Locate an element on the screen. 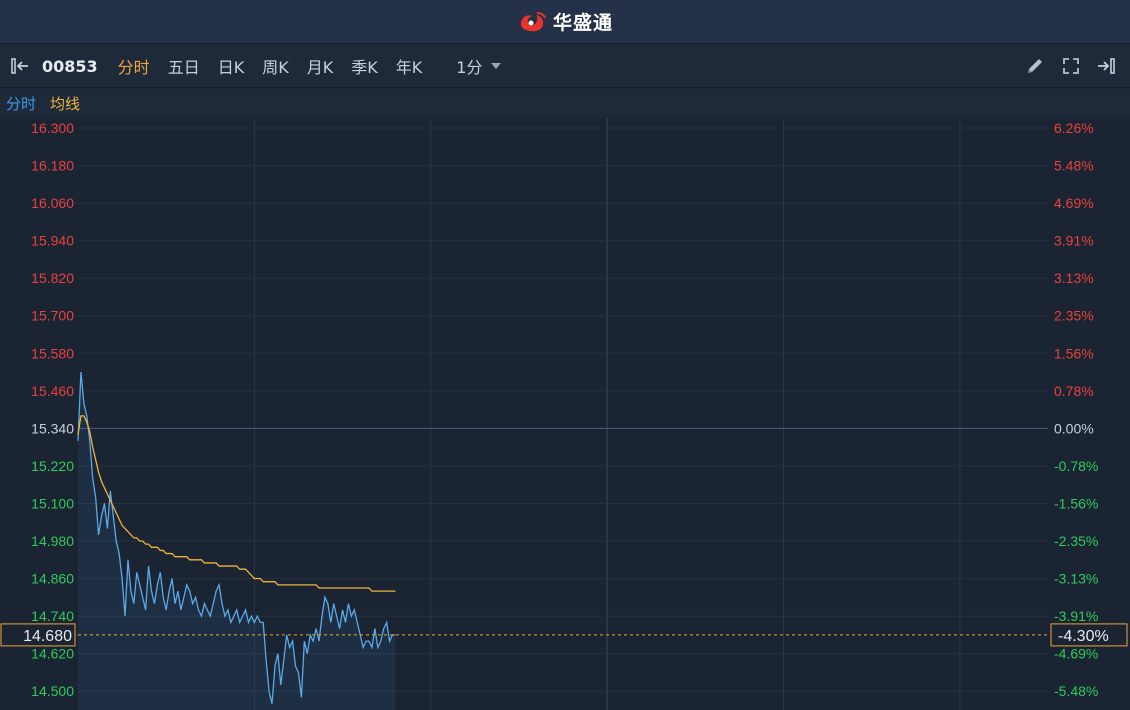 This screenshot has width=1130, height=710. price-tick-label: 14.500 is located at coordinates (52, 691).